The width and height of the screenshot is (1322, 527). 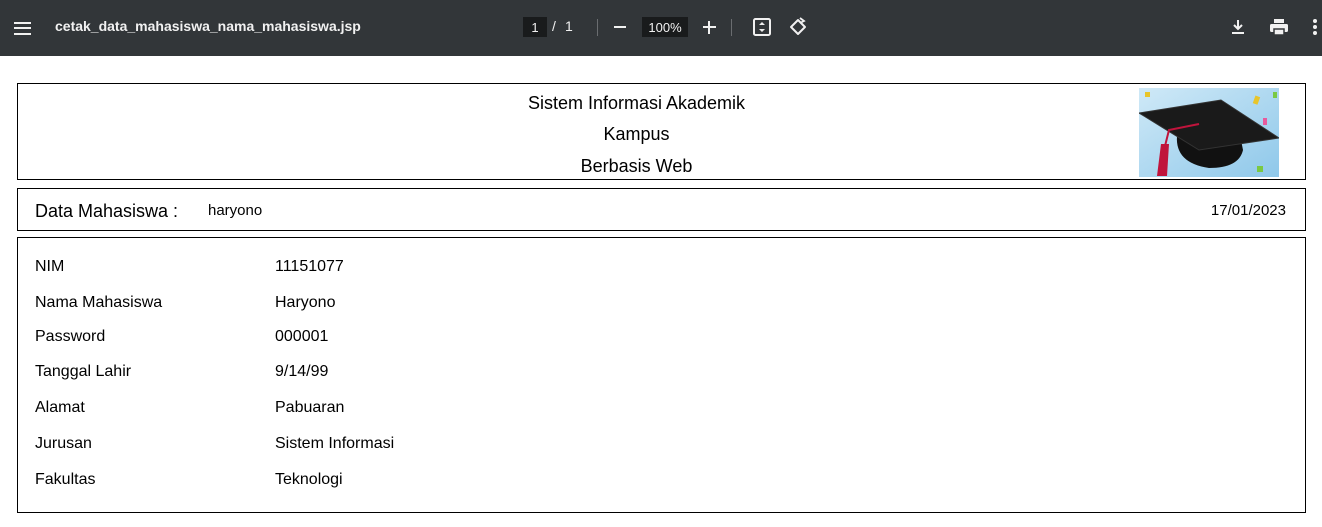 What do you see at coordinates (60, 407) in the screenshot?
I see `field-label: Alamat` at bounding box center [60, 407].